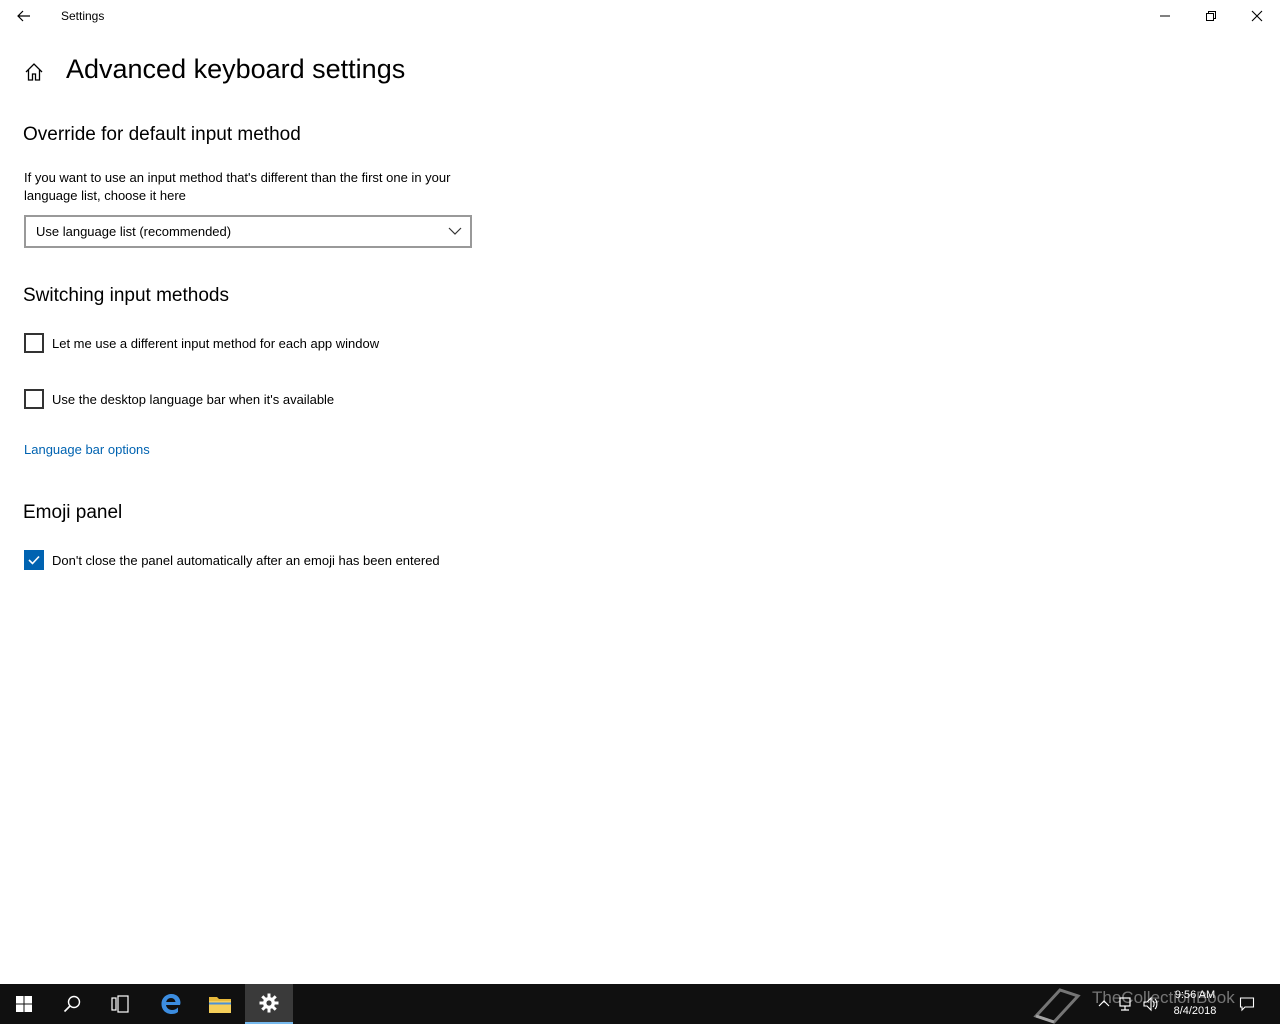 The width and height of the screenshot is (1280, 1024). Describe the element at coordinates (34, 343) in the screenshot. I see `per-app-input-method-checkbox` at that location.